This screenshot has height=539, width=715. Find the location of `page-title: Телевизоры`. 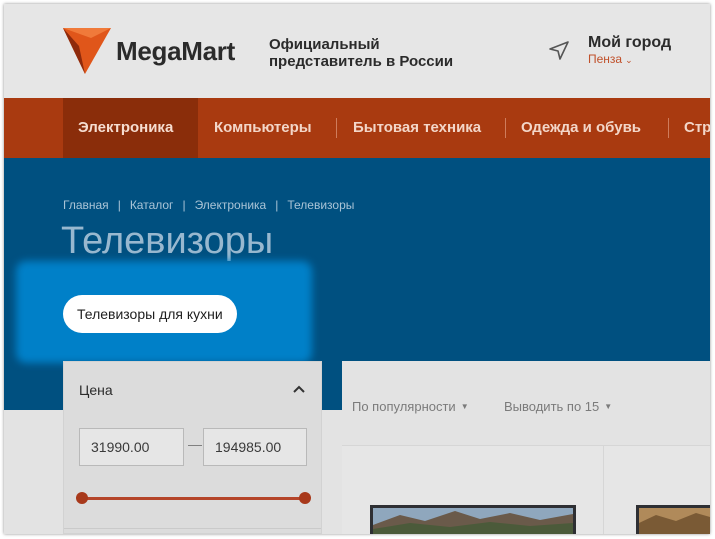

page-title: Телевизоры is located at coordinates (167, 241).